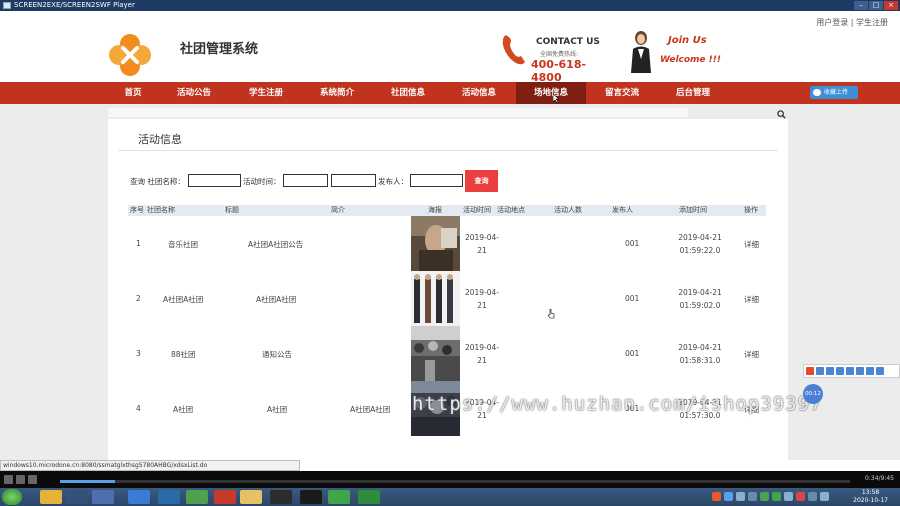  What do you see at coordinates (830, 371) in the screenshot?
I see `ime-punct-icon` at bounding box center [830, 371].